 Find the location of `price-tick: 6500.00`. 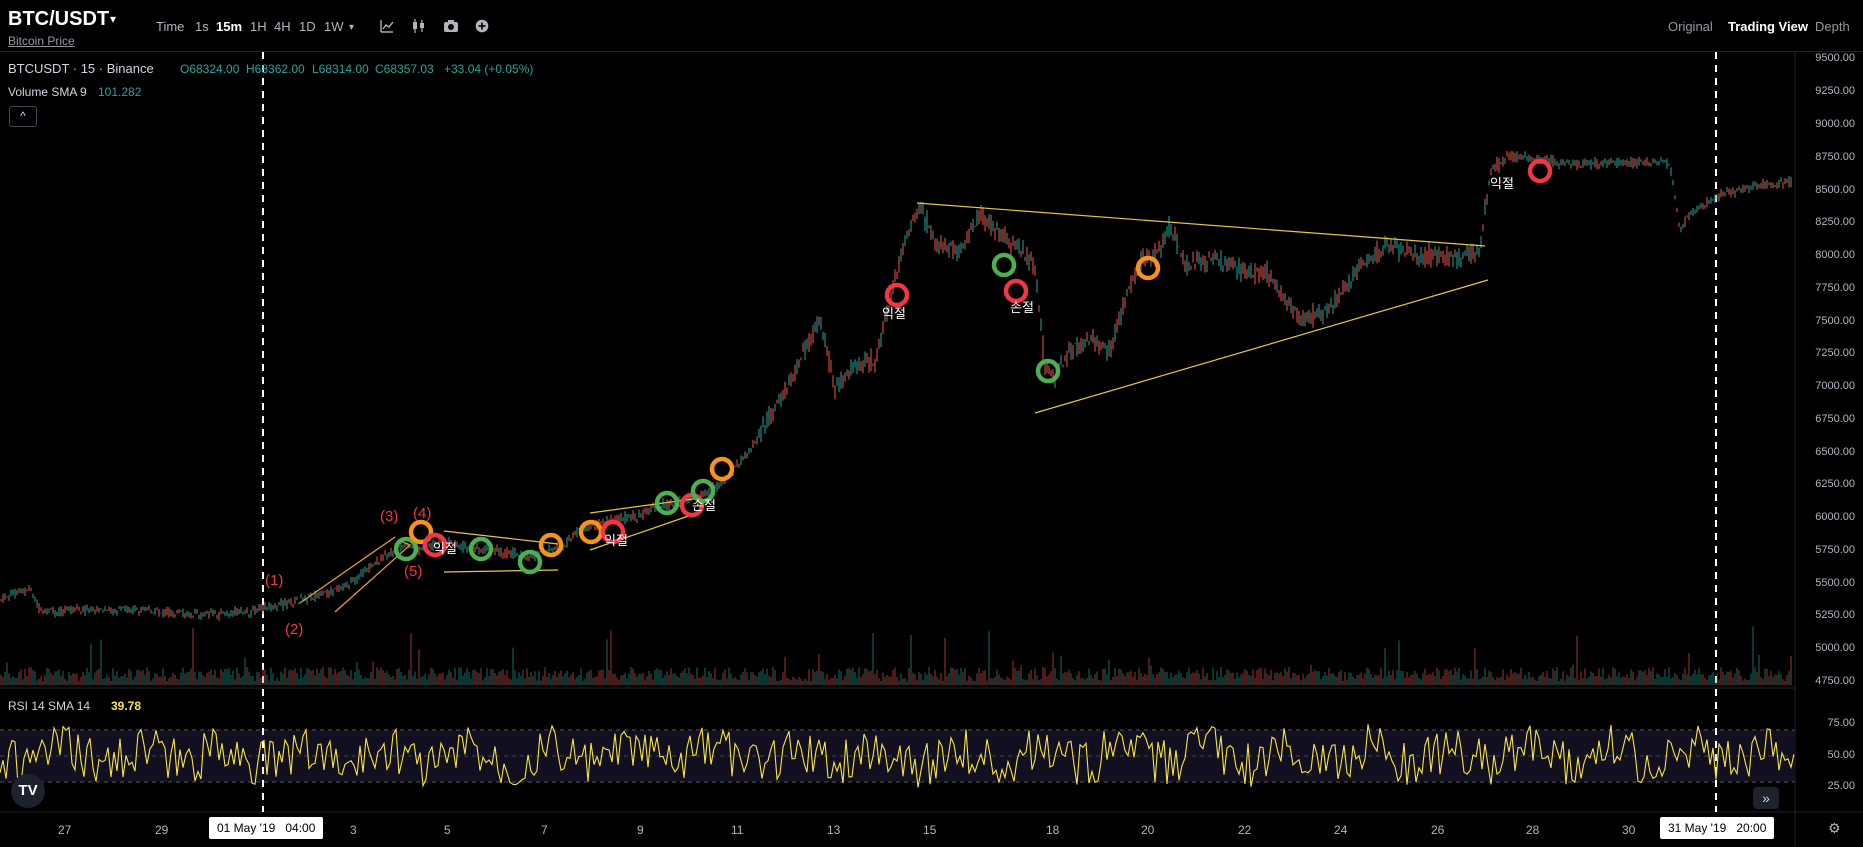

price-tick: 6500.00 is located at coordinates (1835, 452).